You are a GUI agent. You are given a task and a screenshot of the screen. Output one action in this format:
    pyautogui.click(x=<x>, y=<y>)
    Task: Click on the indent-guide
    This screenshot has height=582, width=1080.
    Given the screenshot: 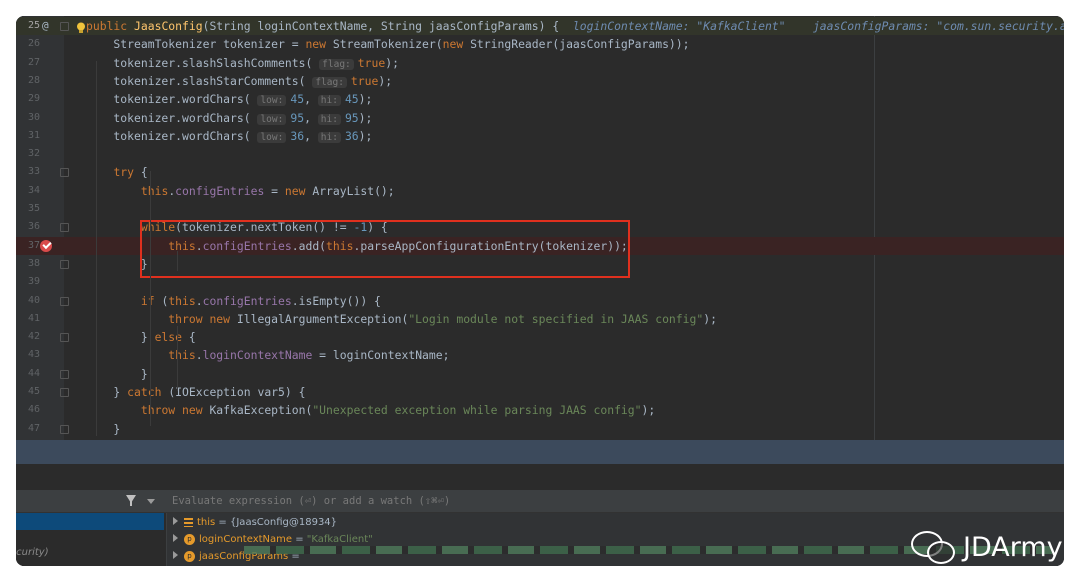 What is the action you would take?
    pyautogui.click(x=177, y=358)
    